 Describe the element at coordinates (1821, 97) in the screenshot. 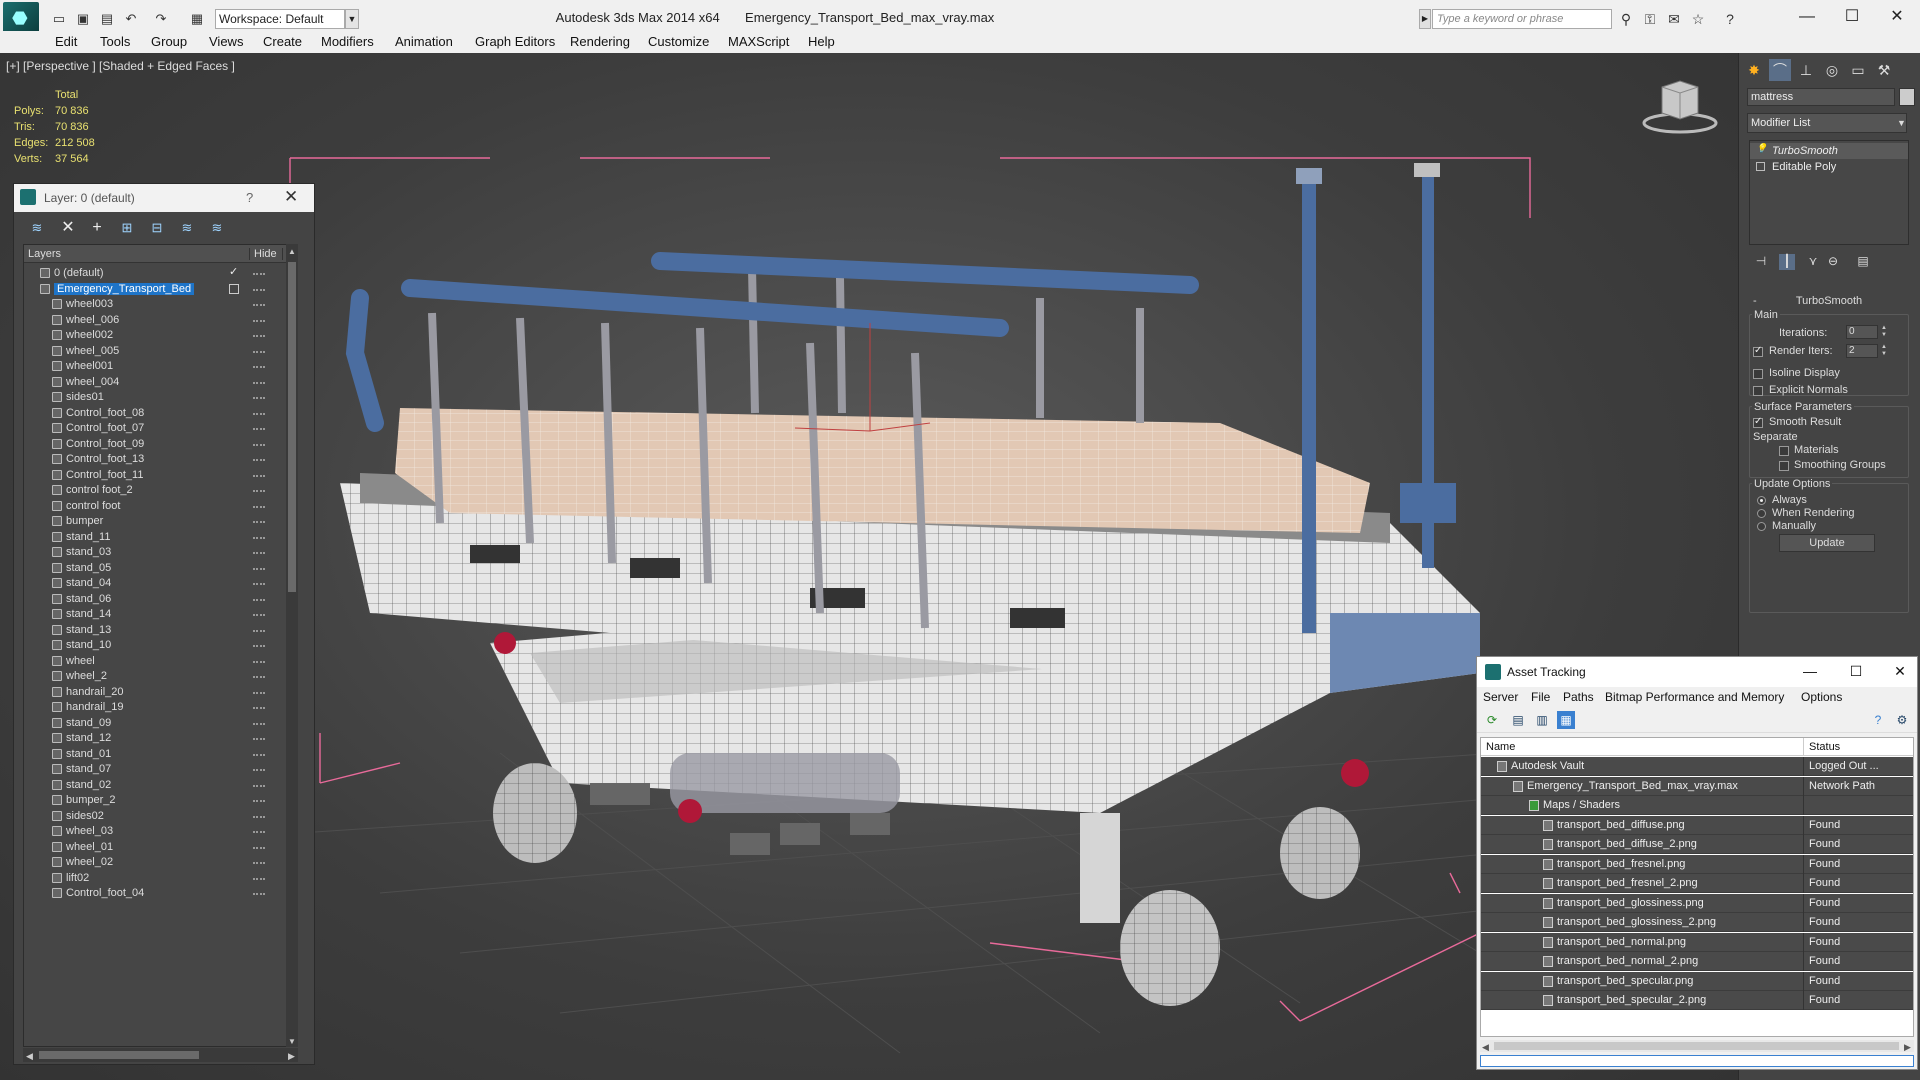

I see `object-name-field: mattress` at that location.